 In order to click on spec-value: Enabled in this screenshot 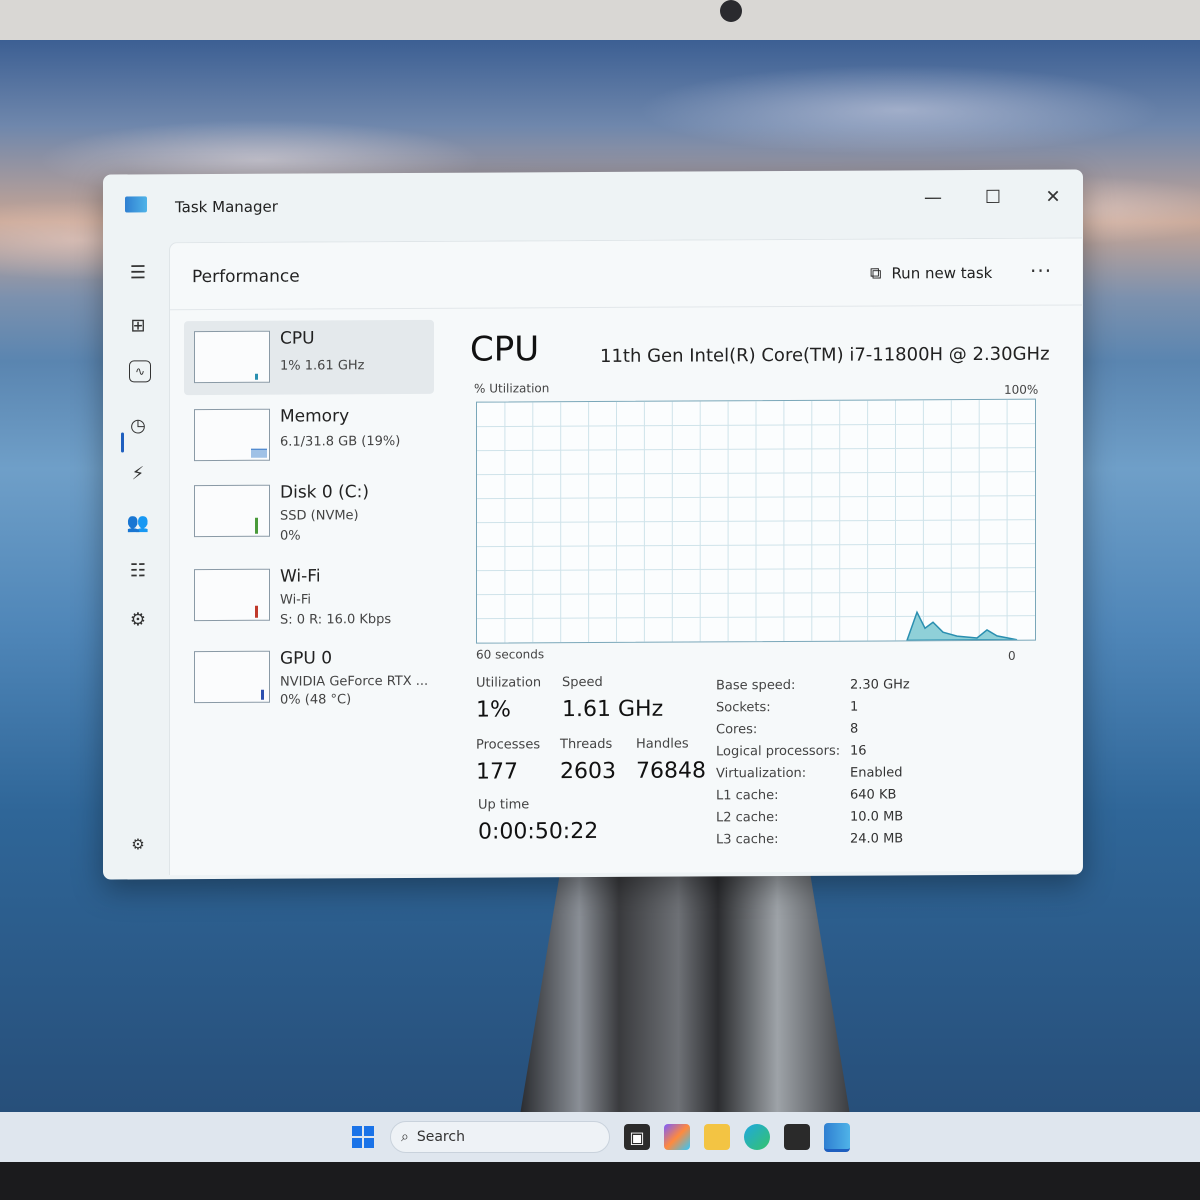, I will do `click(876, 773)`.